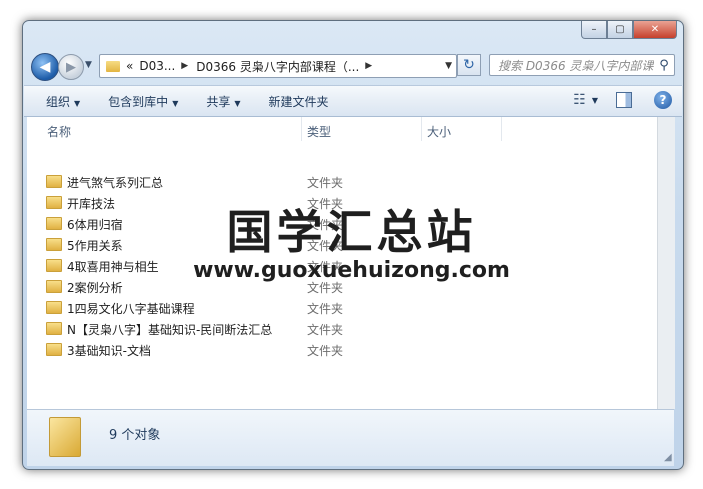  I want to click on watermark-title: 国学汇总站, so click(351, 232).